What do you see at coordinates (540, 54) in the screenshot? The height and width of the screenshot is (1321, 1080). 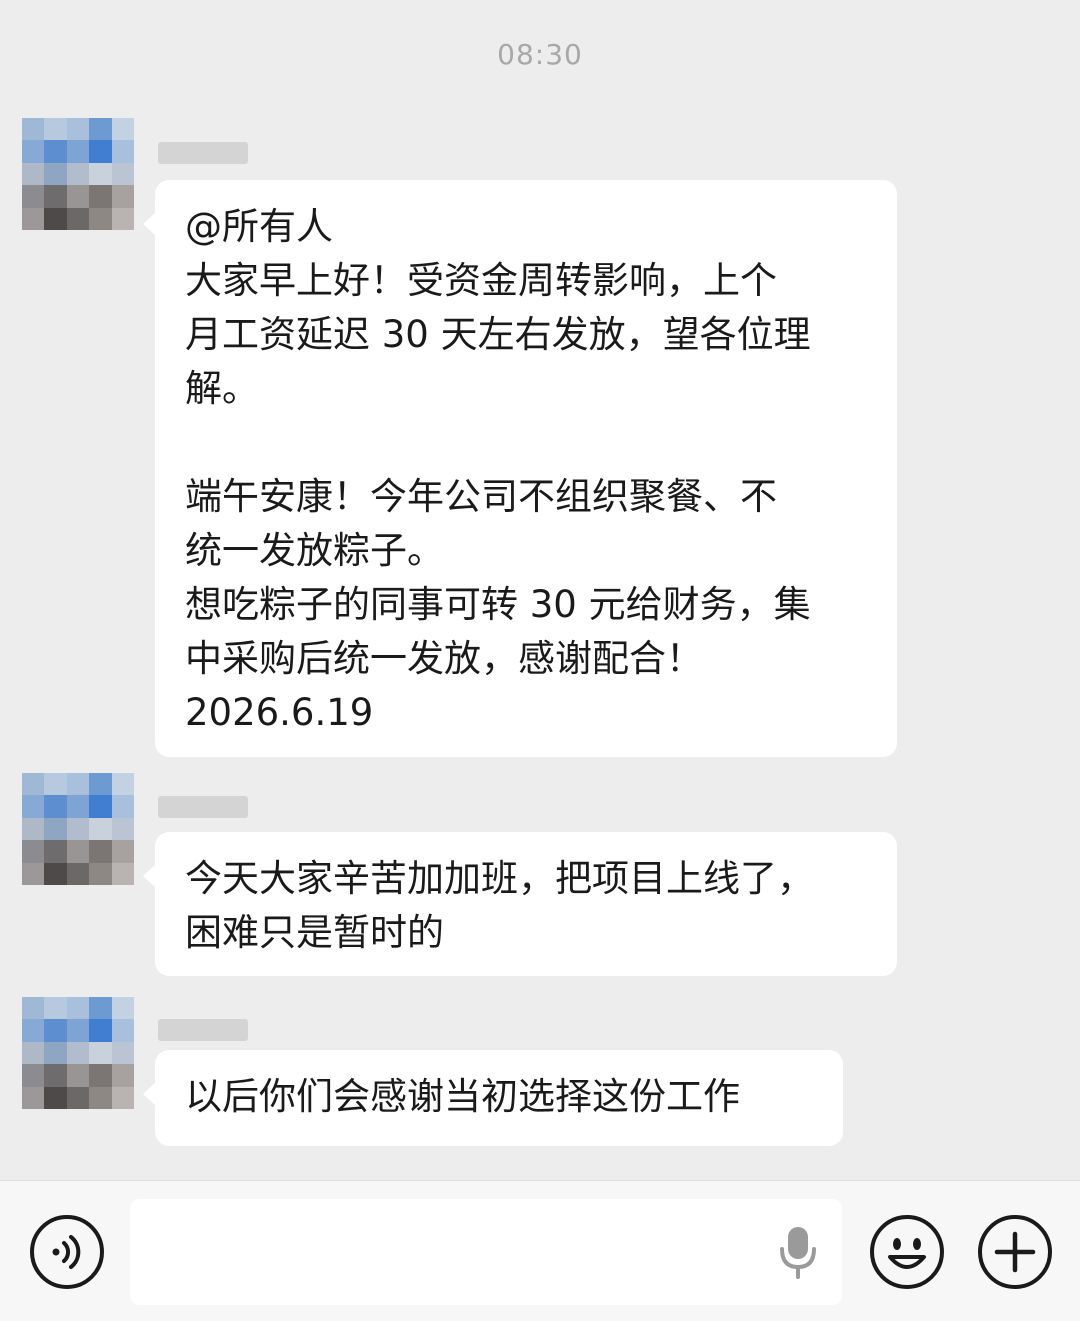 I see `timestamp: 08:30` at bounding box center [540, 54].